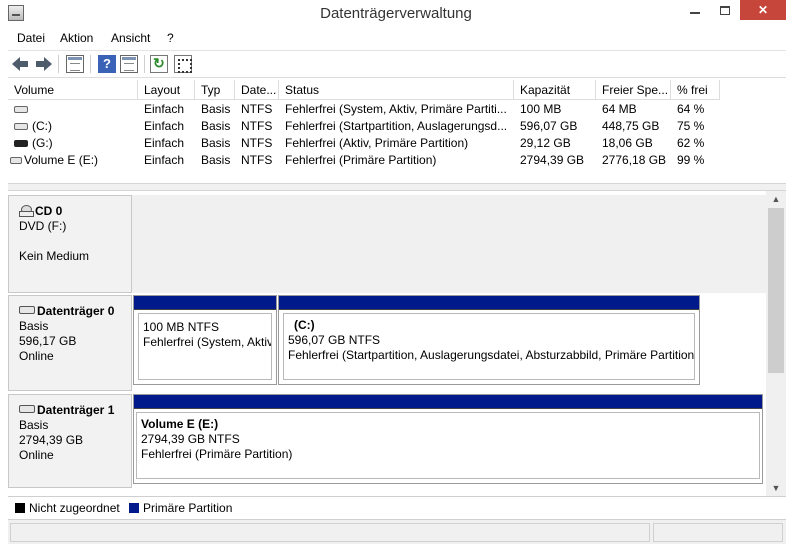 The image size is (792, 552). I want to click on disk-label-cd0: CD 0 DVD (F:) Kein Medium, so click(70, 244).